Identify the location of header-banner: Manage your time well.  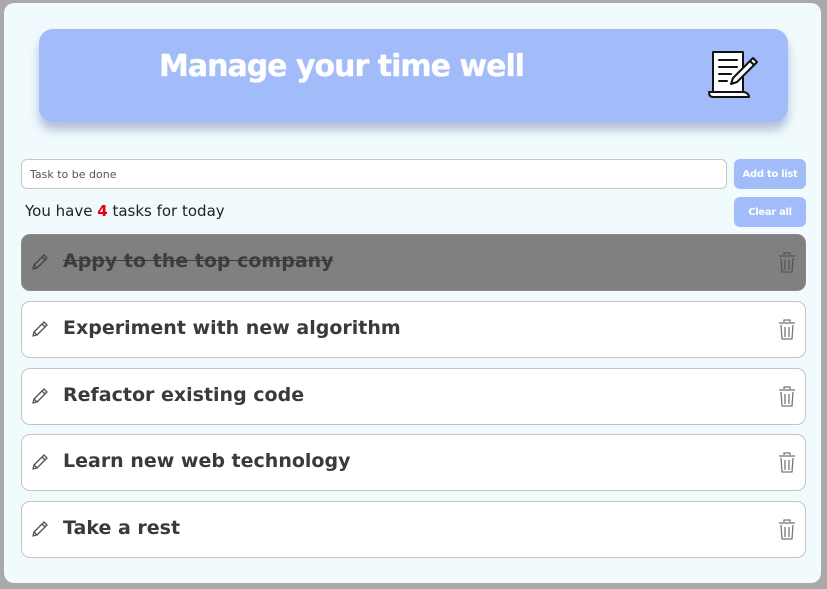
(413, 75).